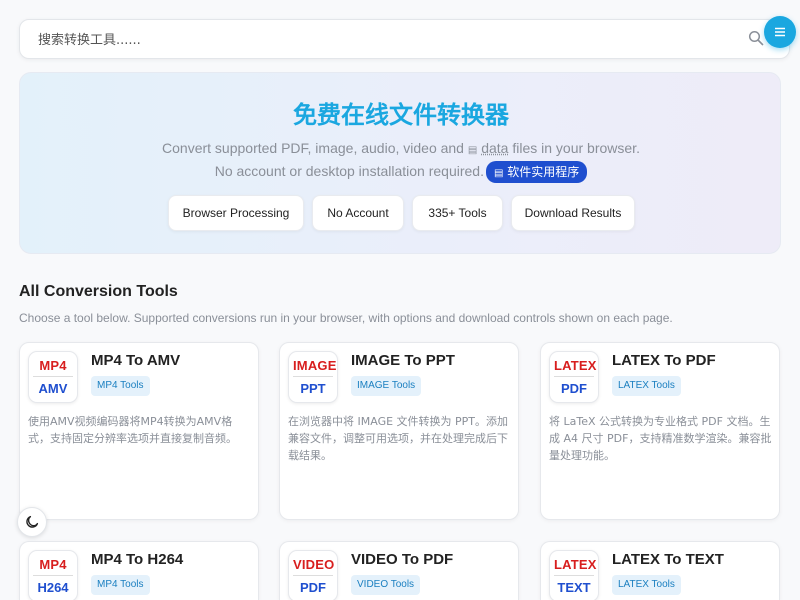 The image size is (800, 600). I want to click on search-bar, so click(404, 39).